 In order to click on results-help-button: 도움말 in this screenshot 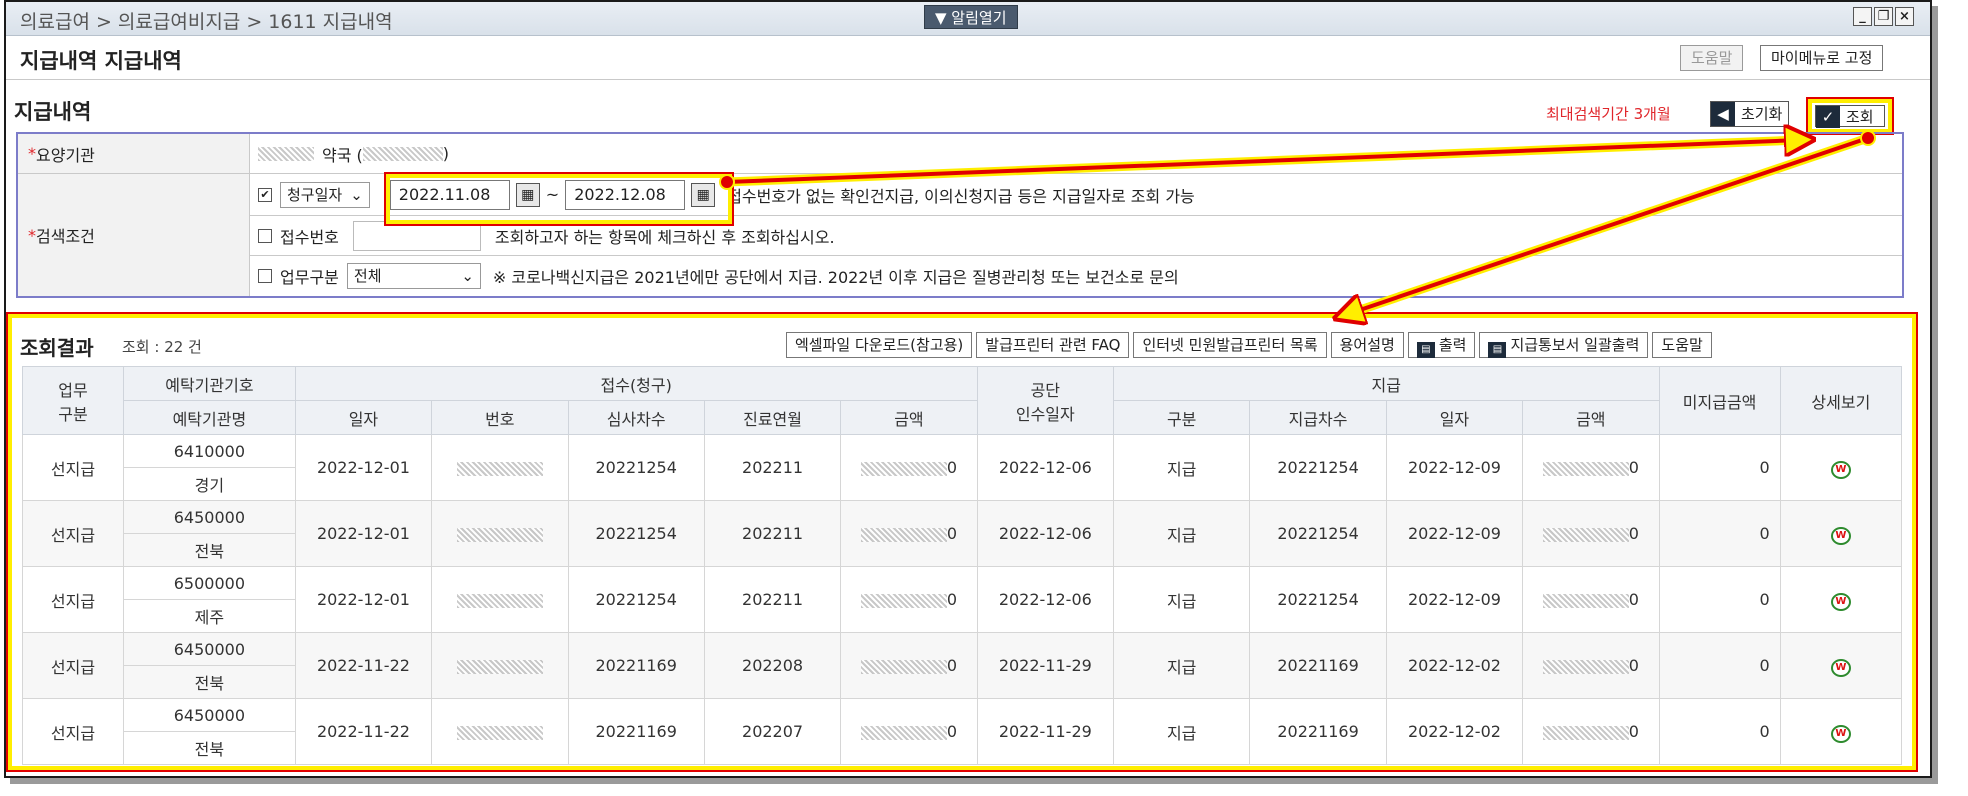, I will do `click(1682, 345)`.